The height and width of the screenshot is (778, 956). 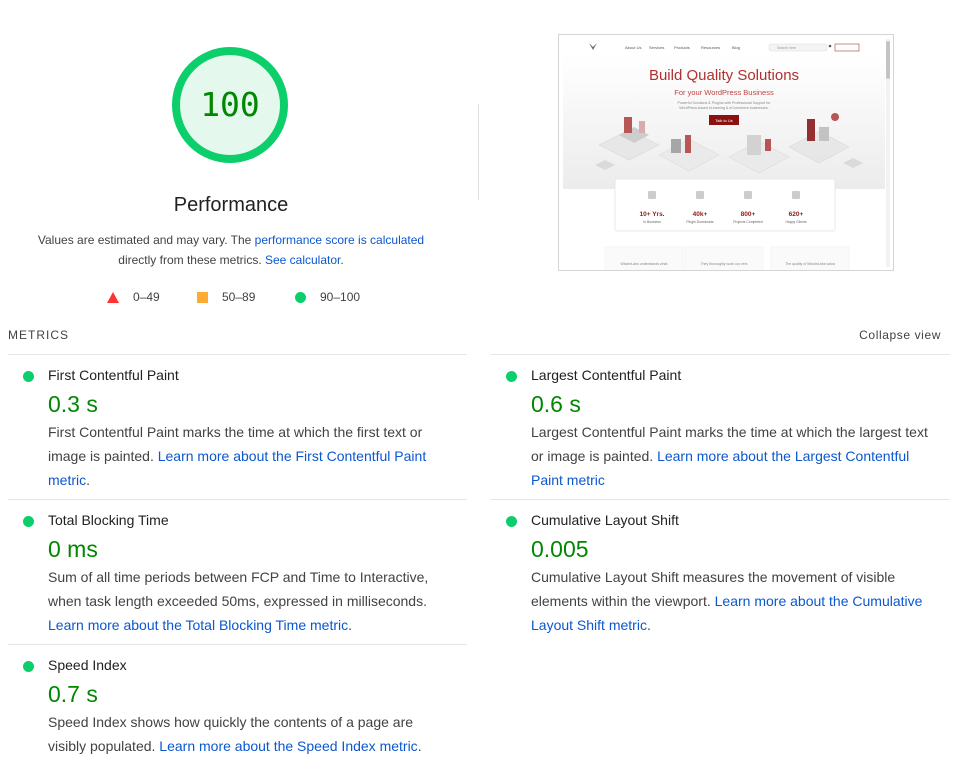 I want to click on stat-label-clients: Happy Clients, so click(x=795, y=222).